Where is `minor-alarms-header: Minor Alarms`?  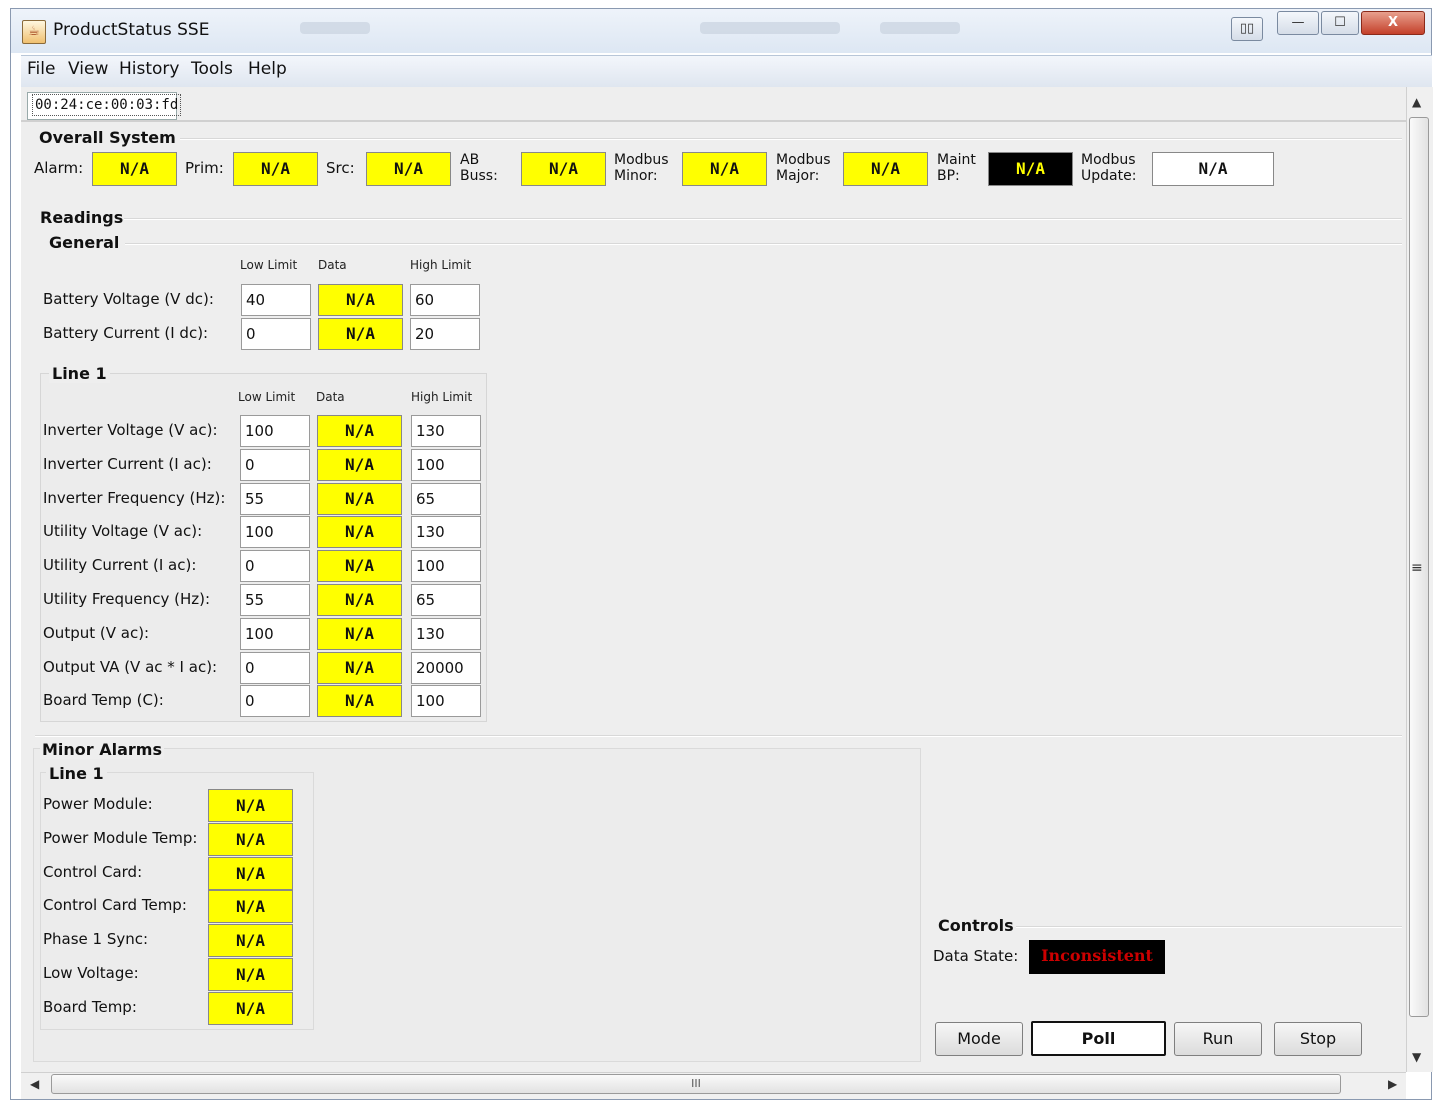 minor-alarms-header: Minor Alarms is located at coordinates (102, 749).